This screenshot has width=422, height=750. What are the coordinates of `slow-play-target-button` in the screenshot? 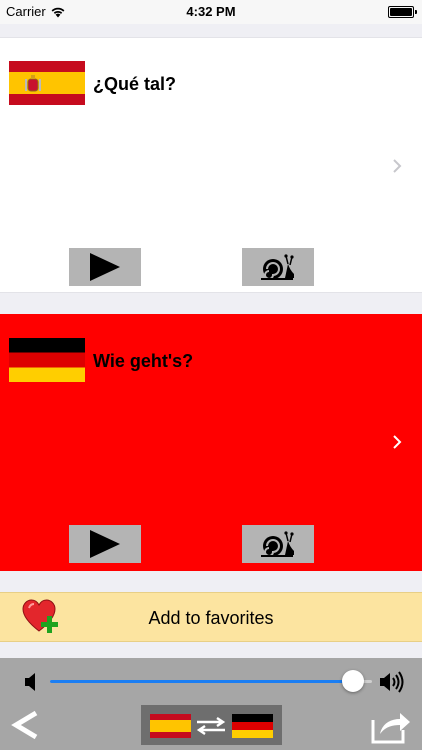 It's located at (278, 544).